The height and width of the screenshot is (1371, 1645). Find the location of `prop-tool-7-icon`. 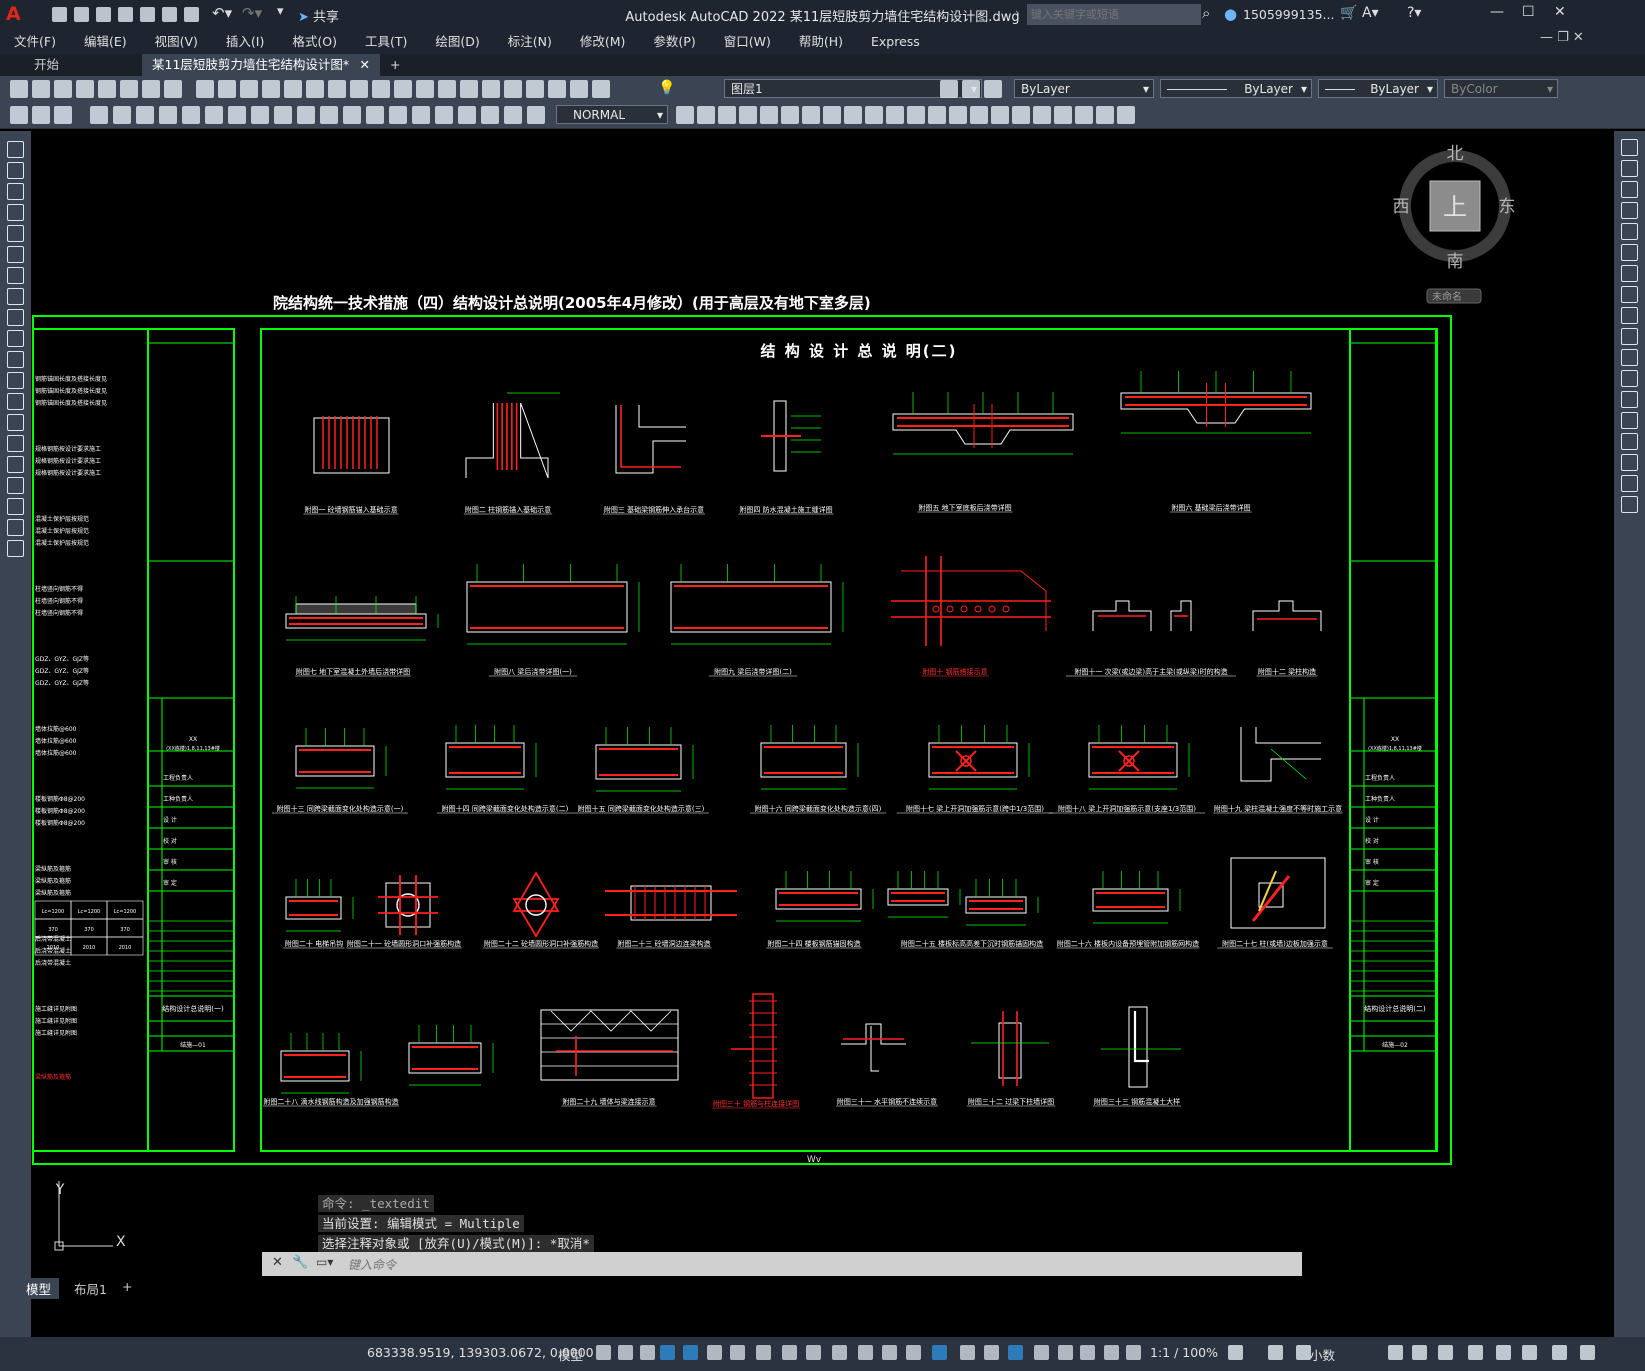

prop-tool-7-icon is located at coordinates (513, 89).